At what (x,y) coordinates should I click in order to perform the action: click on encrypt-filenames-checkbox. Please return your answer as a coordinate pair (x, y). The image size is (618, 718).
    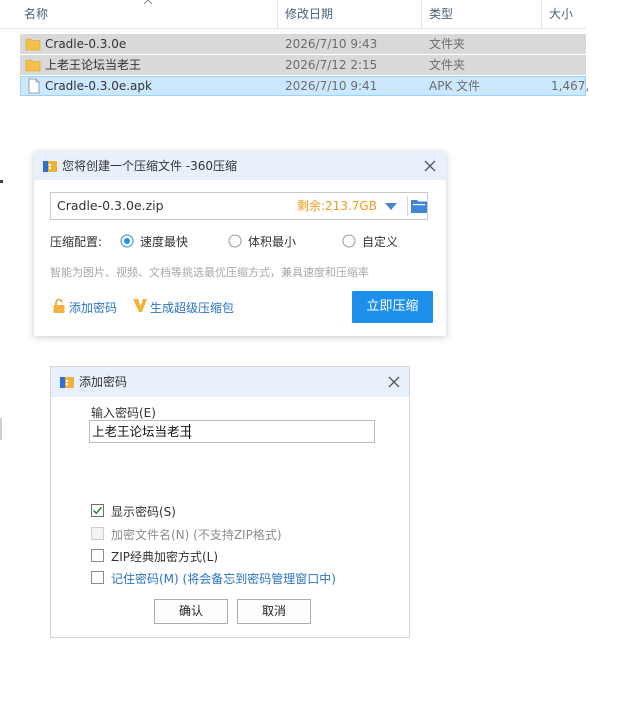
    Looking at the image, I should click on (97, 533).